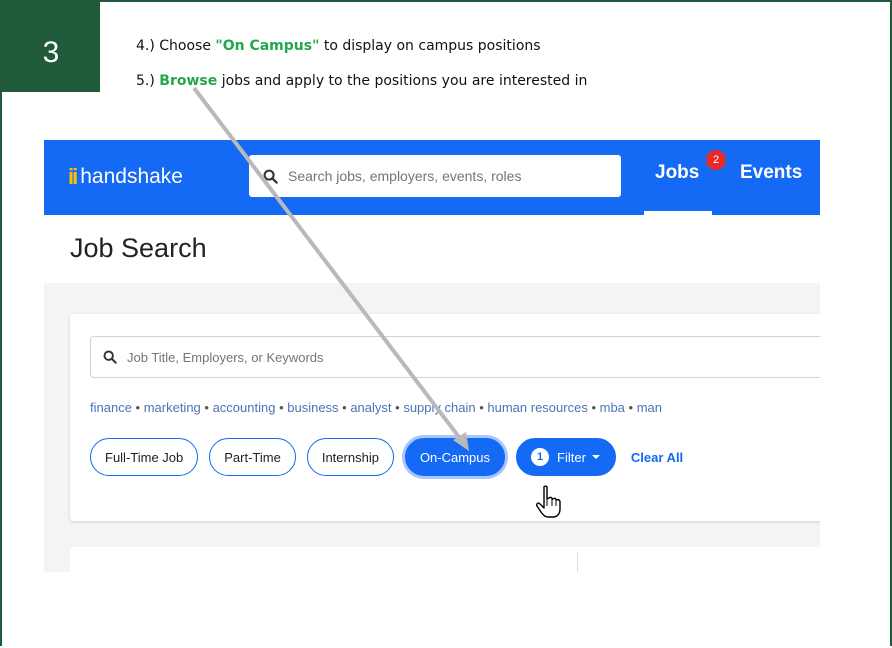 This screenshot has width=892, height=648. I want to click on instruction-text: to display on campus positions, so click(430, 46).